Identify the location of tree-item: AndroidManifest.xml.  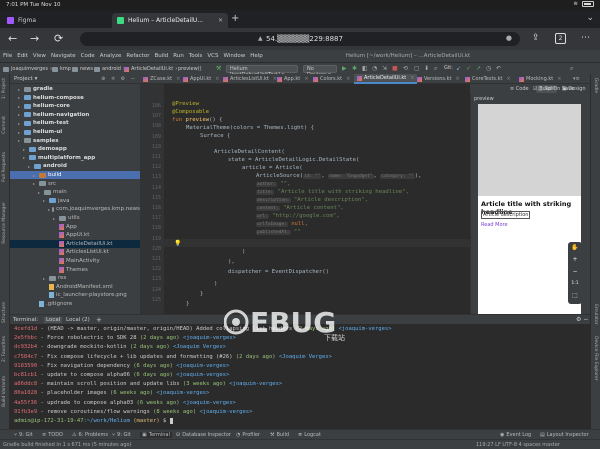
(75, 287).